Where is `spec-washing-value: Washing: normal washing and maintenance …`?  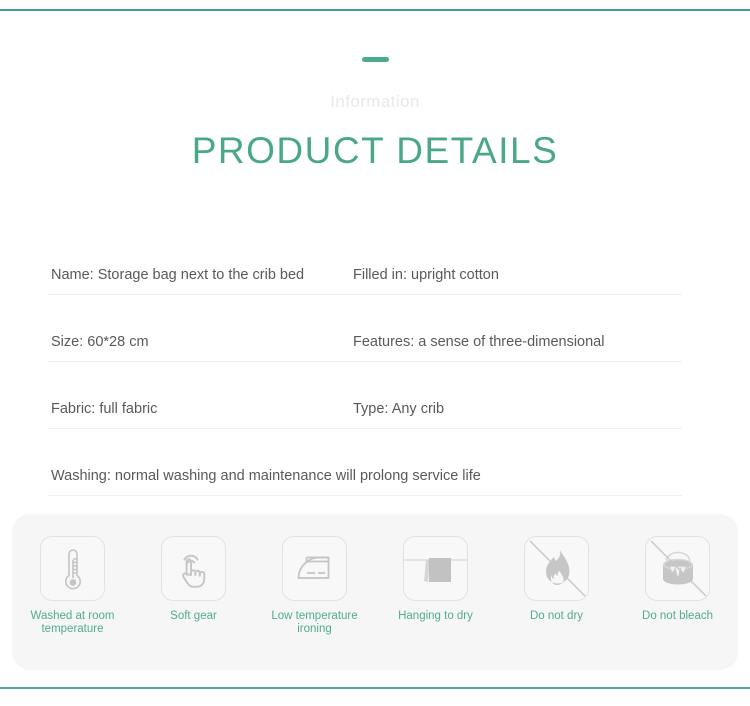
spec-washing-value: Washing: normal washing and maintenance … is located at coordinates (266, 476).